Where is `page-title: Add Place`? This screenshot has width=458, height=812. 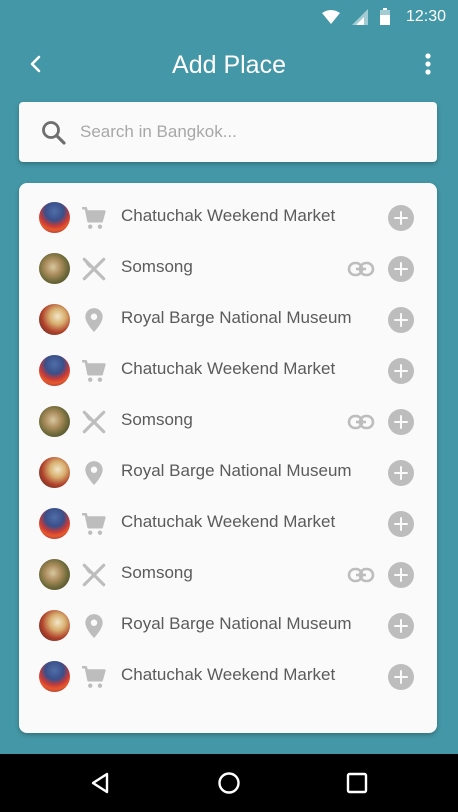 page-title: Add Place is located at coordinates (229, 65).